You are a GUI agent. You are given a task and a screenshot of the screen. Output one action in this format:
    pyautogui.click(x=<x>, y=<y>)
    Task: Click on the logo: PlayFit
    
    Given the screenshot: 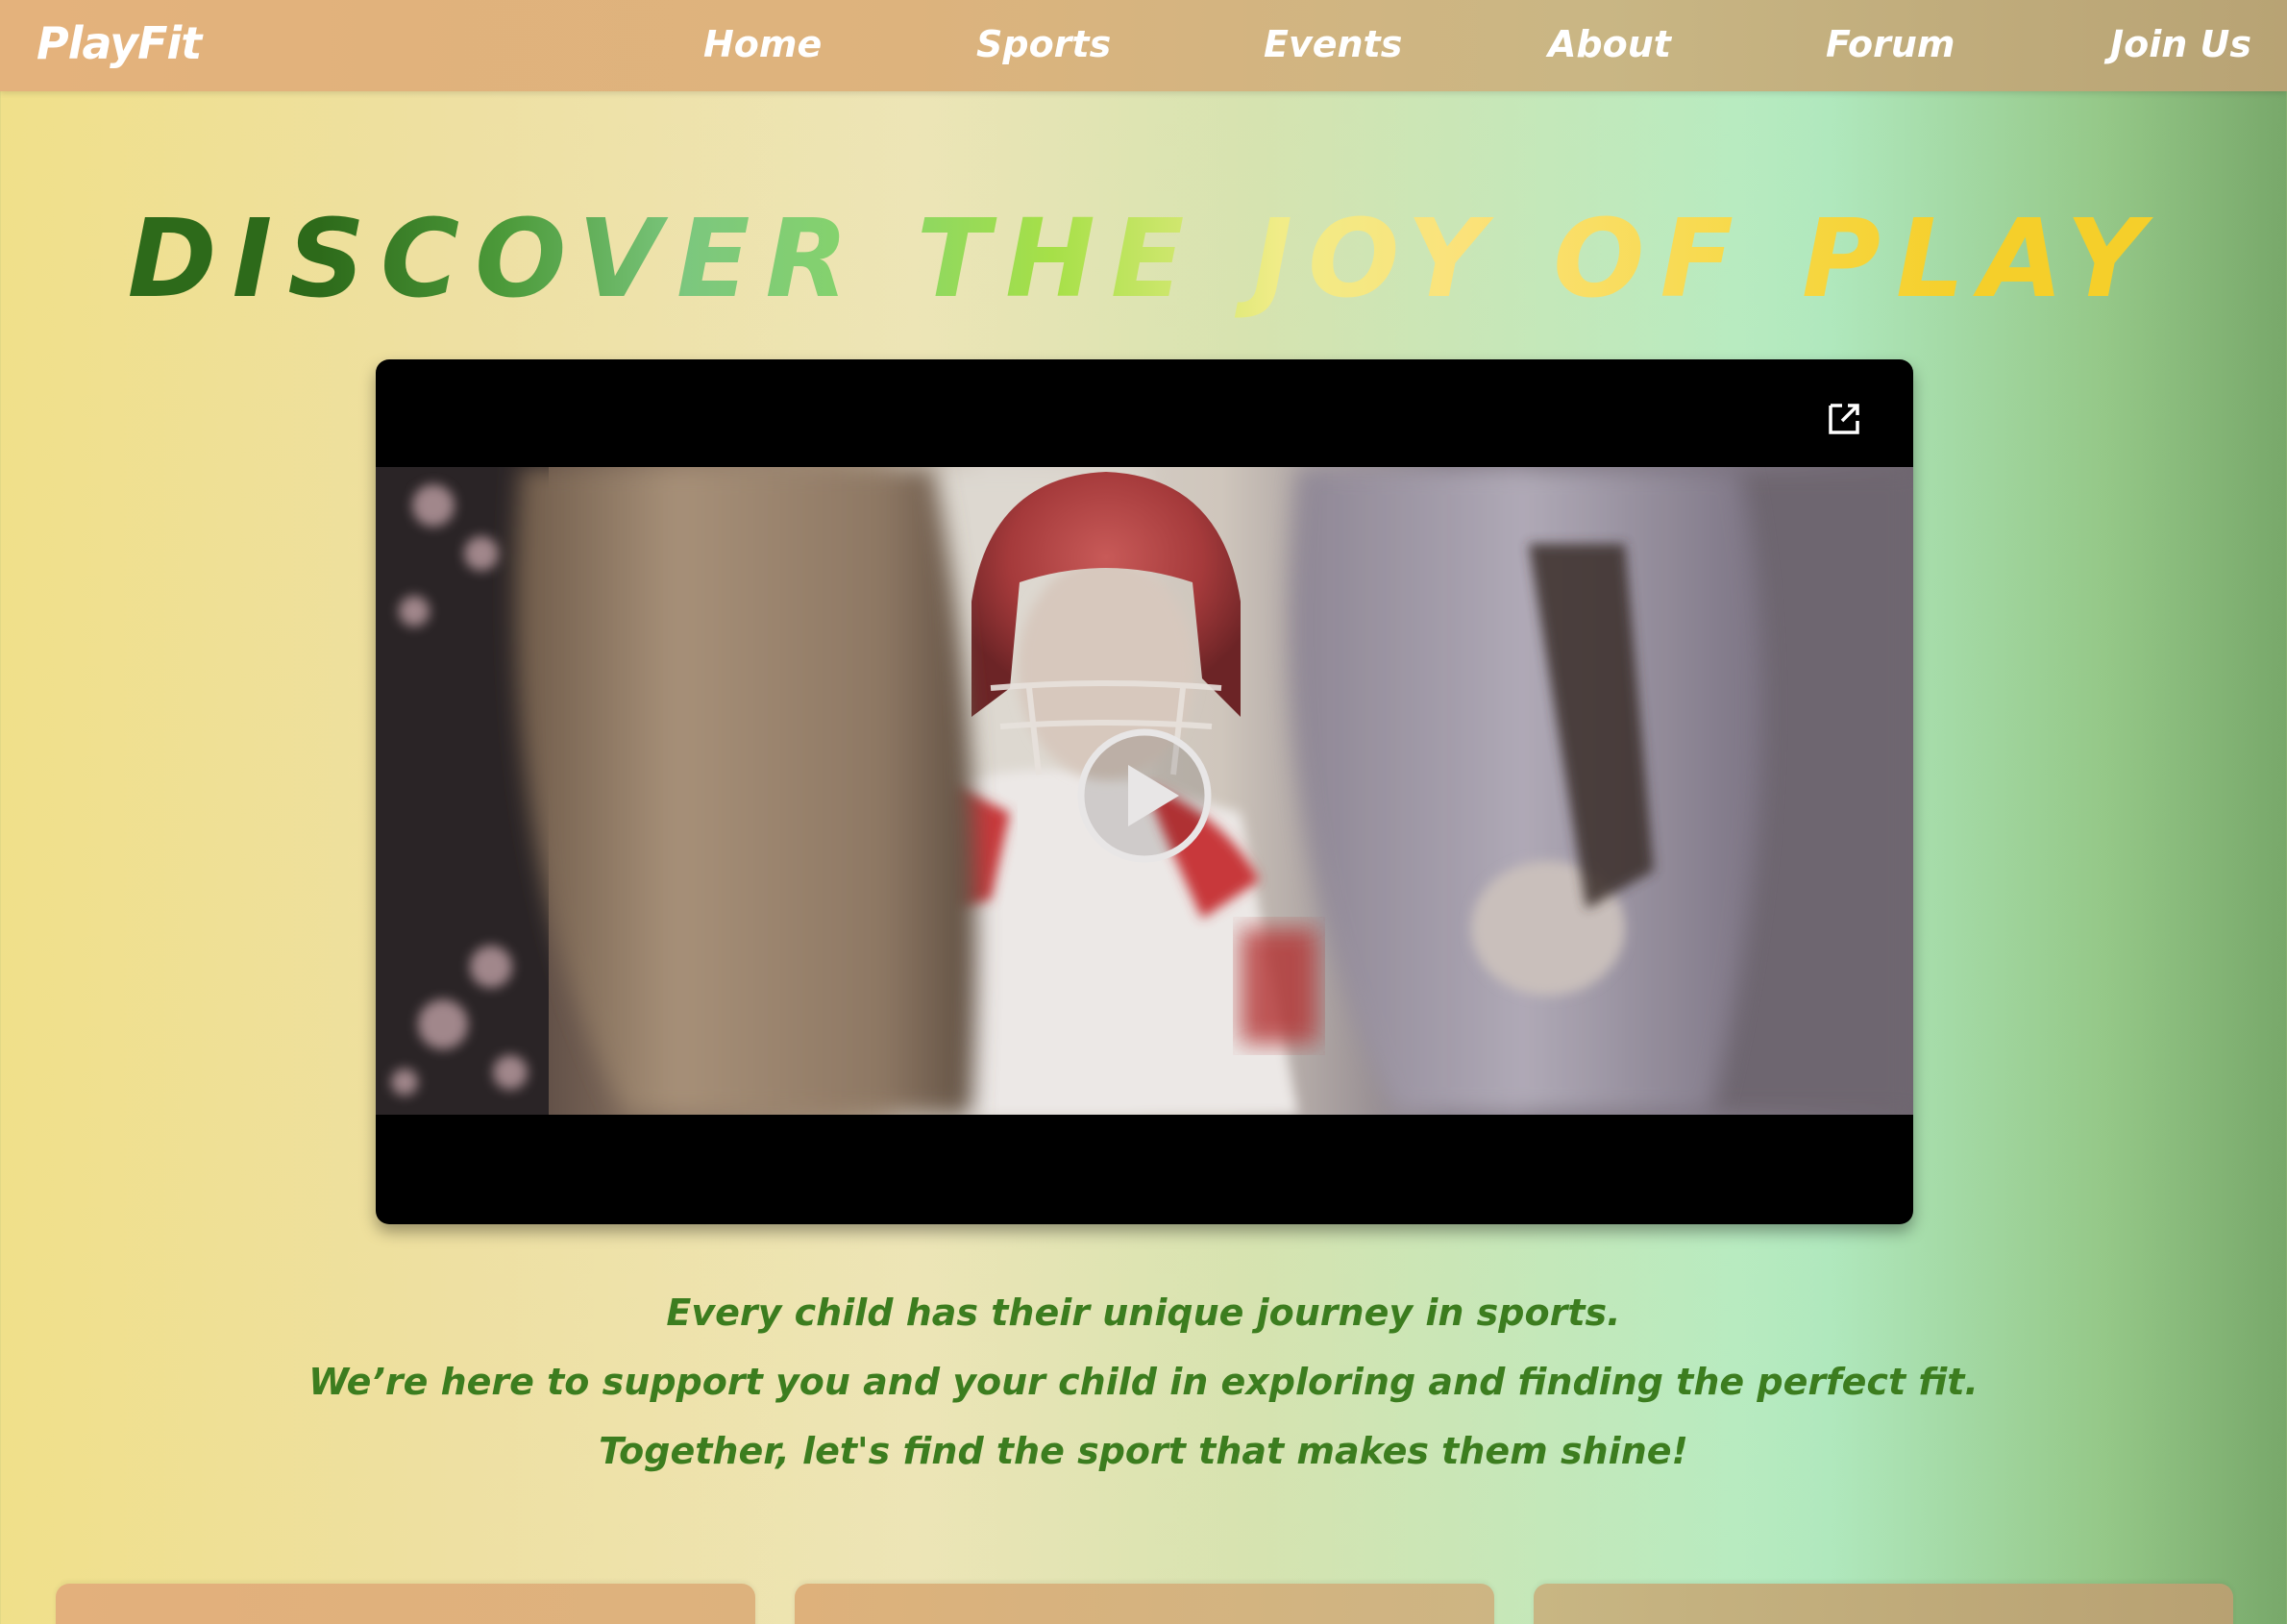 What is the action you would take?
    pyautogui.click(x=119, y=43)
    